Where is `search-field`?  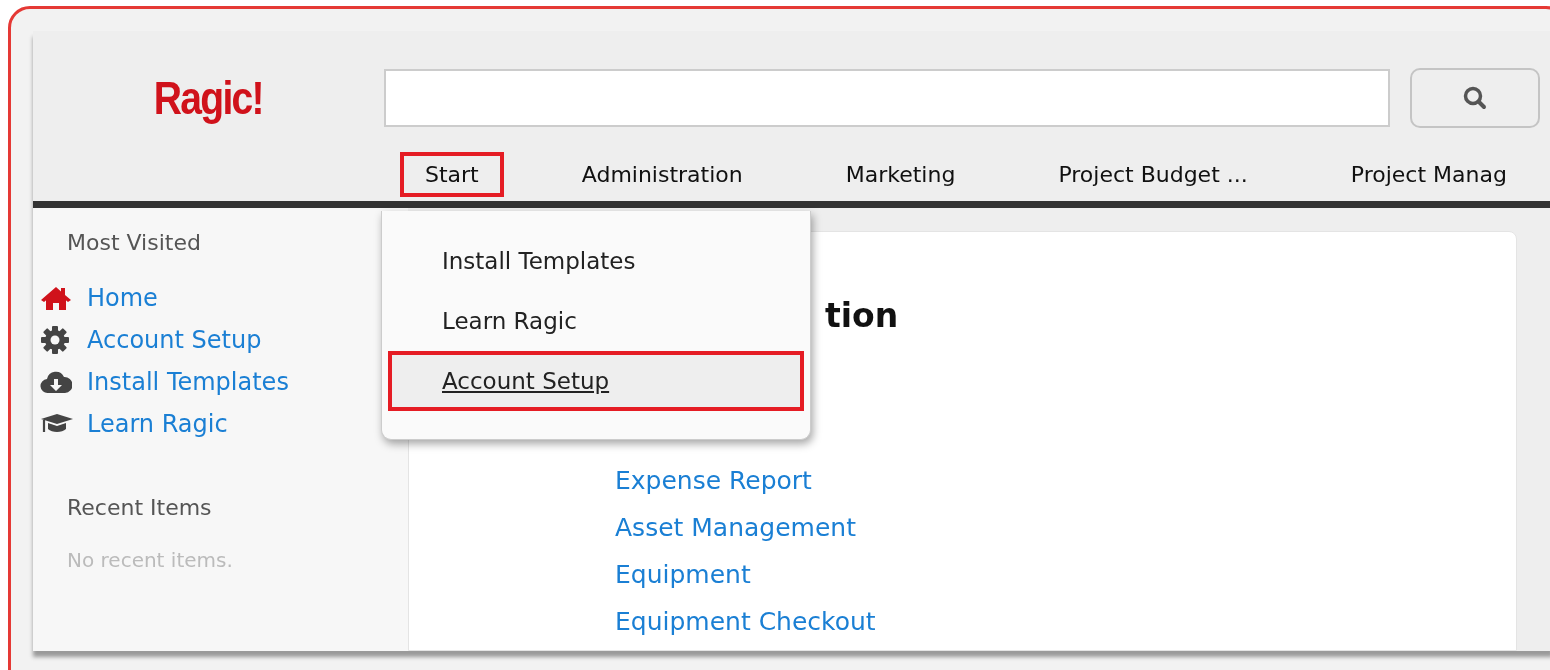
search-field is located at coordinates (887, 98).